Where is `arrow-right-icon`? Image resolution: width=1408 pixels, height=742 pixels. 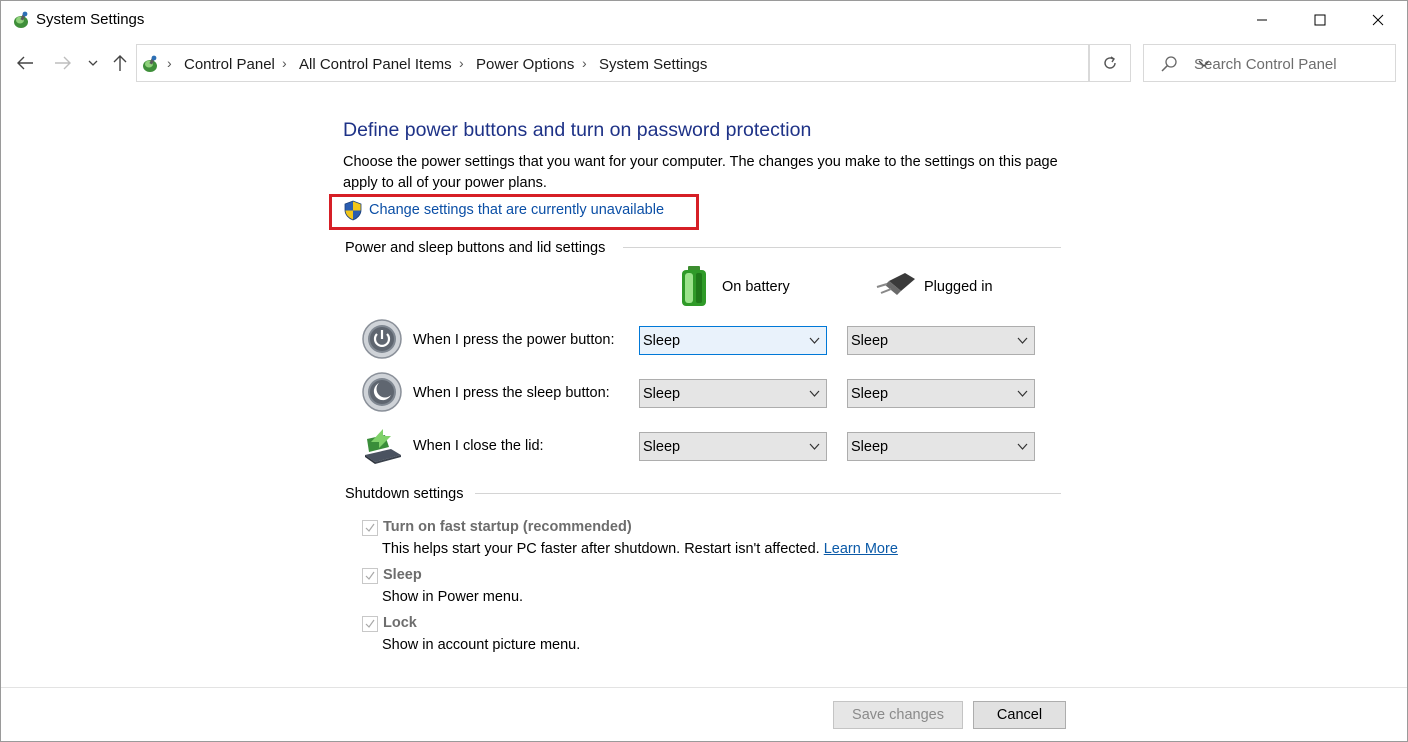 arrow-right-icon is located at coordinates (63, 63).